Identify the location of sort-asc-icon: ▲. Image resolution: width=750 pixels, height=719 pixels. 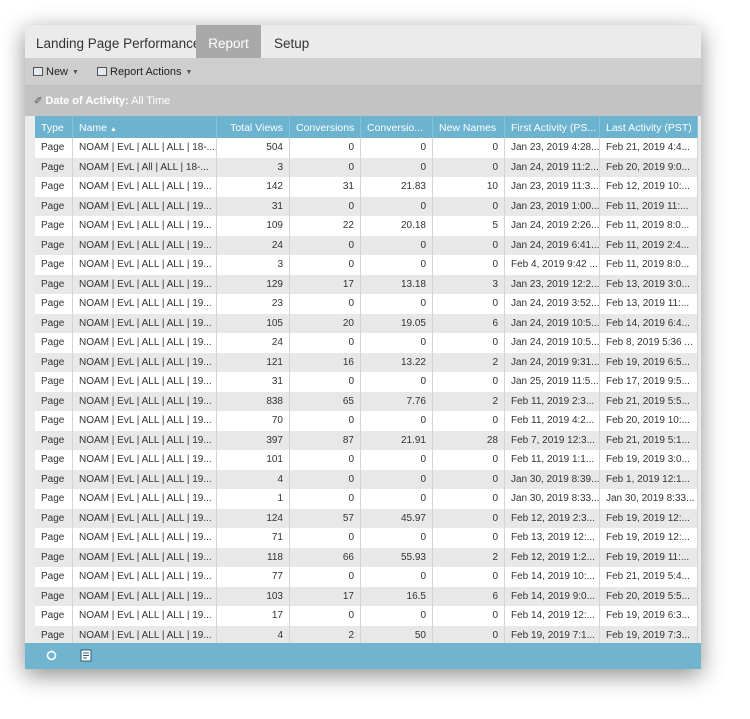
(113, 129).